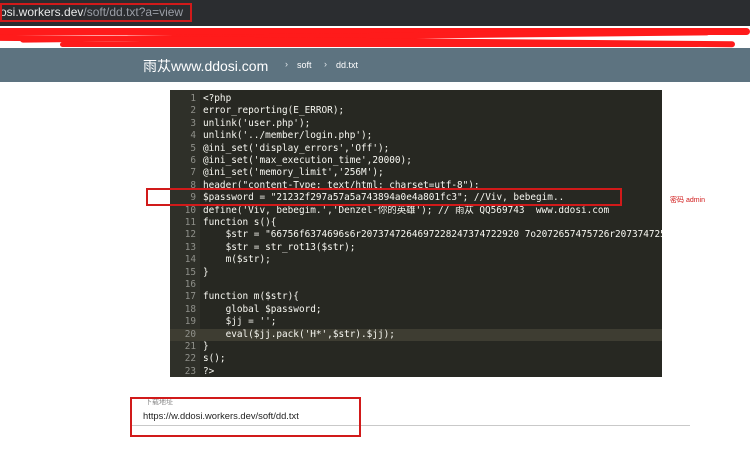 The width and height of the screenshot is (750, 450). Describe the element at coordinates (416, 273) in the screenshot. I see `code-line: 15}` at that location.